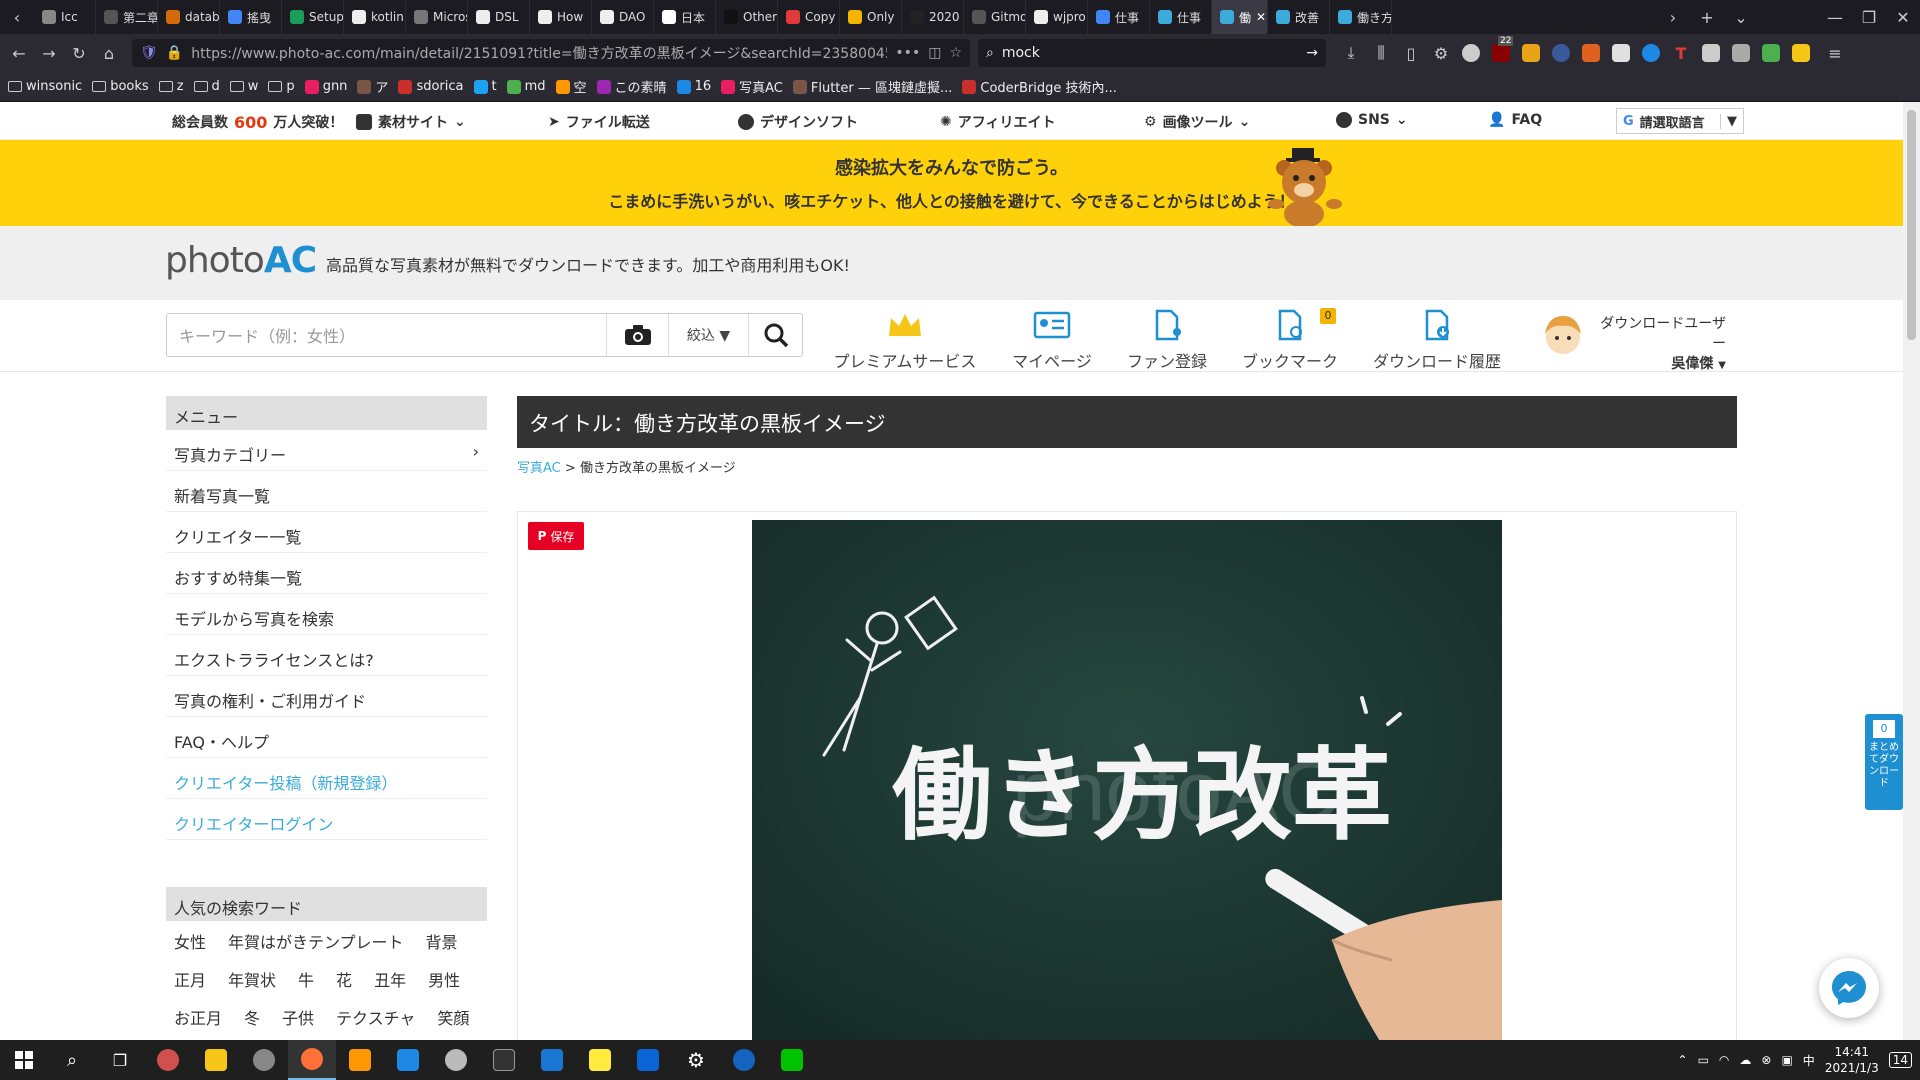  What do you see at coordinates (1766, 1060) in the screenshot?
I see `tray-app-icon: ⊗` at bounding box center [1766, 1060].